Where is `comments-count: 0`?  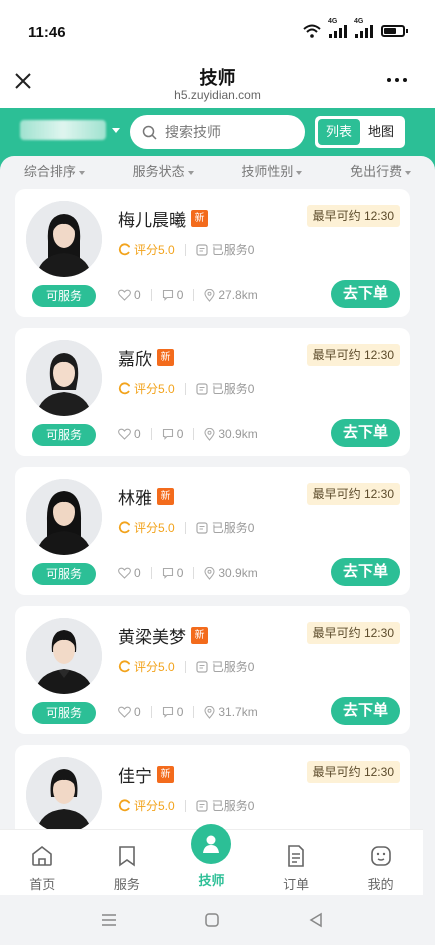
comments-count: 0 is located at coordinates (180, 573).